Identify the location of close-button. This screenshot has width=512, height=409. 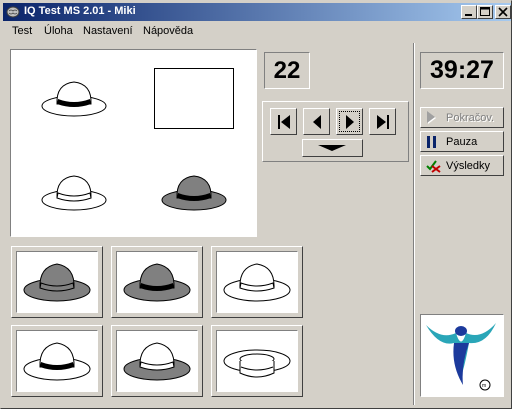
(503, 12).